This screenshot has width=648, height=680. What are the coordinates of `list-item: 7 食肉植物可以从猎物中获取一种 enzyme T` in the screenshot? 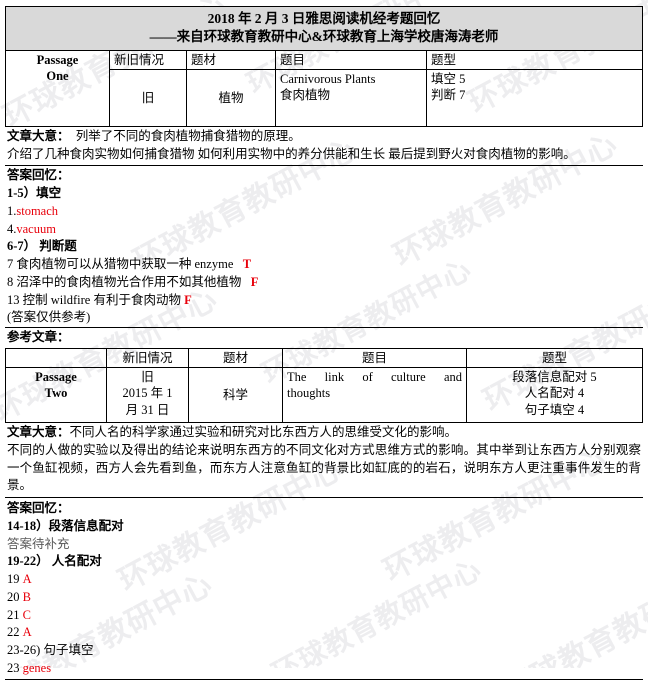 It's located at (324, 265).